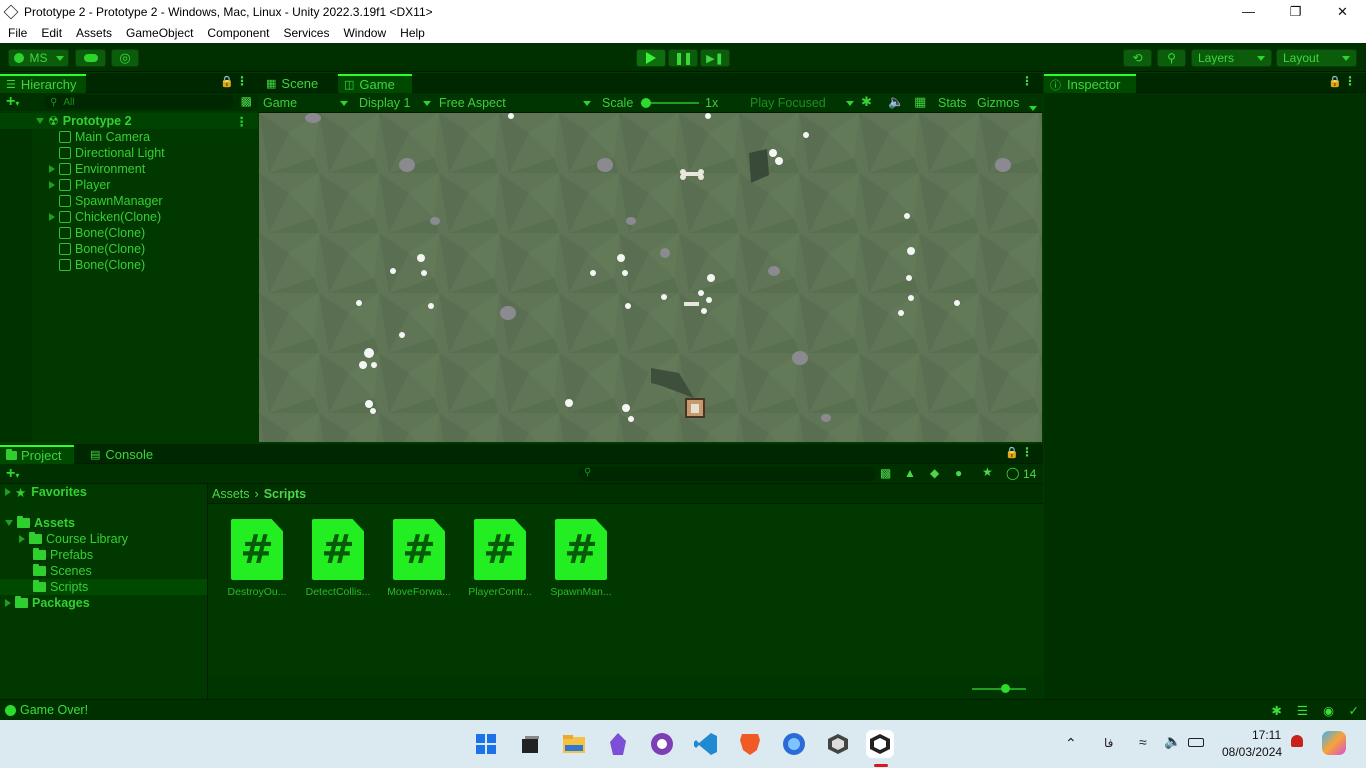 The width and height of the screenshot is (1366, 768). Describe the element at coordinates (618, 744) in the screenshot. I see `obsidian-icon` at that location.